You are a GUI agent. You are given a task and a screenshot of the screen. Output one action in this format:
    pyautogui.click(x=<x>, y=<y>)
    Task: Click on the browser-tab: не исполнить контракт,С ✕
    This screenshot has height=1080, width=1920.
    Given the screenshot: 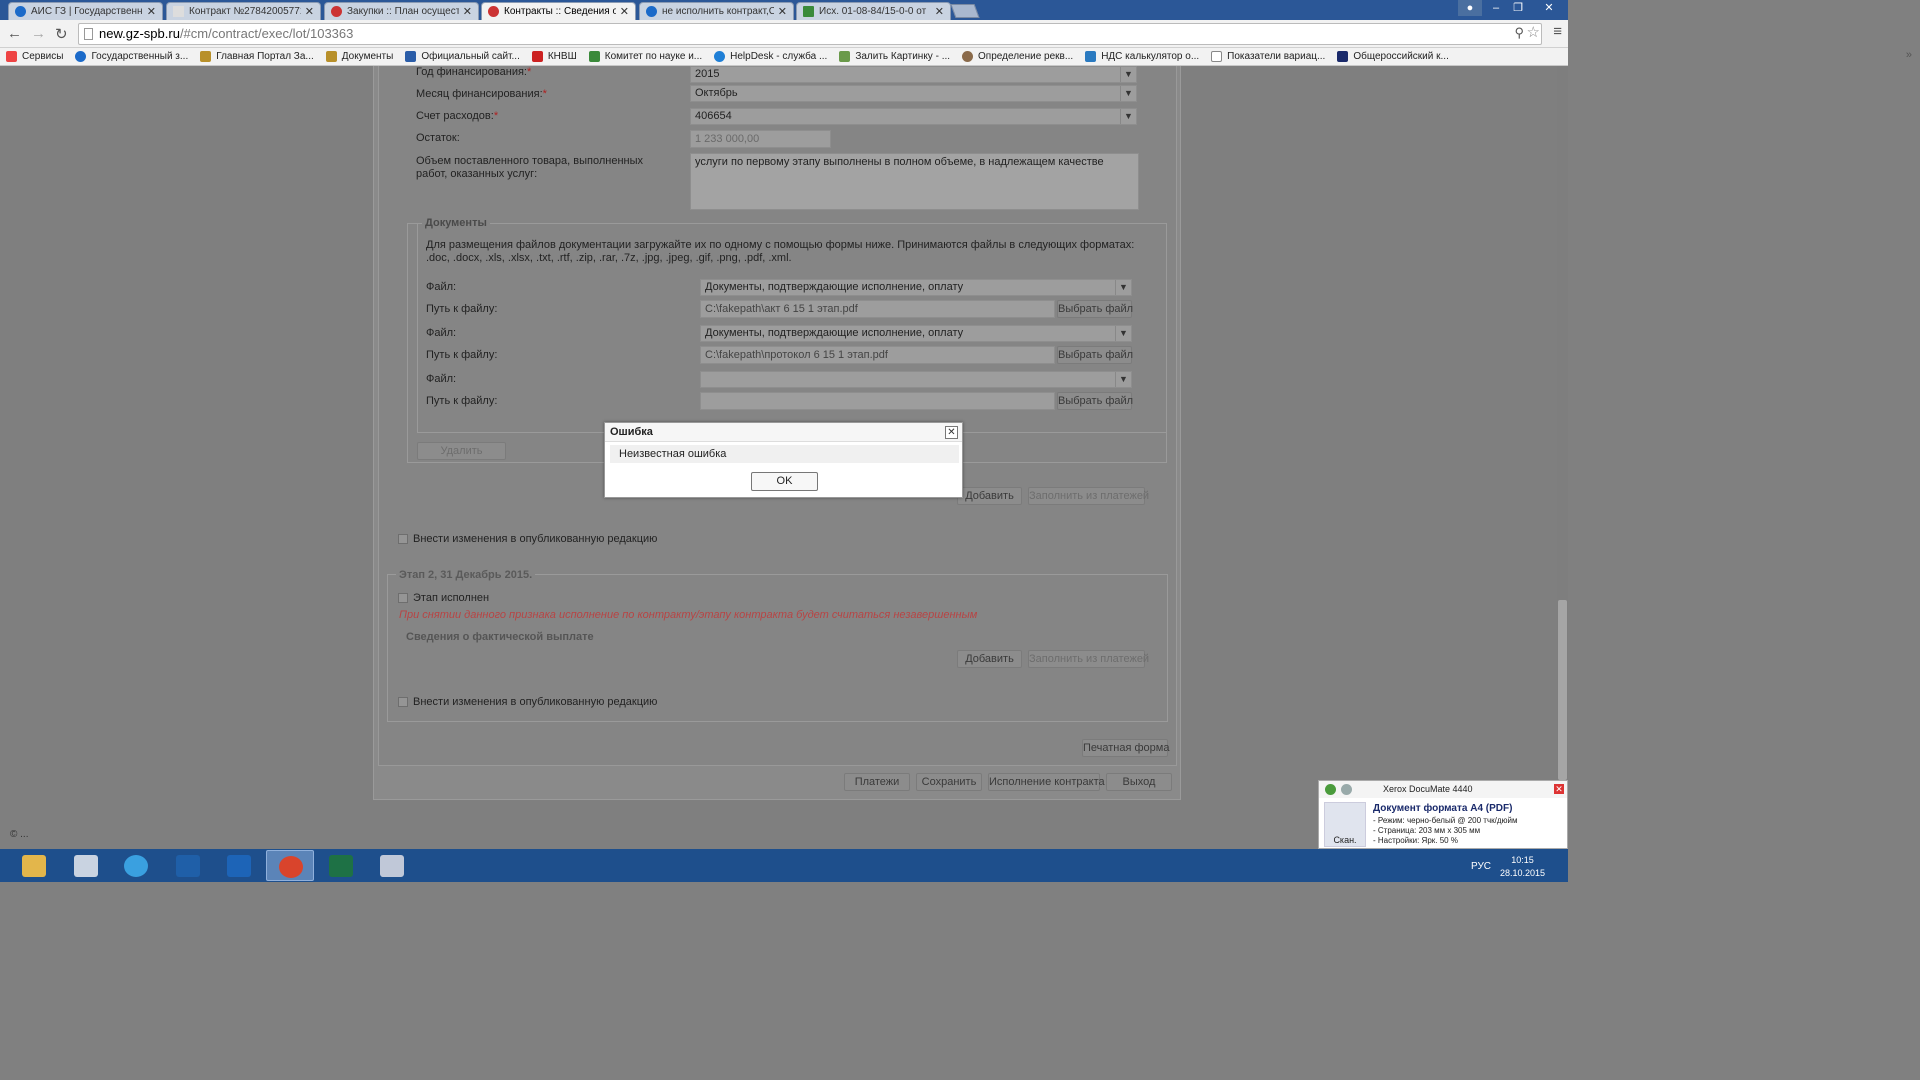 What is the action you would take?
    pyautogui.click(x=716, y=11)
    